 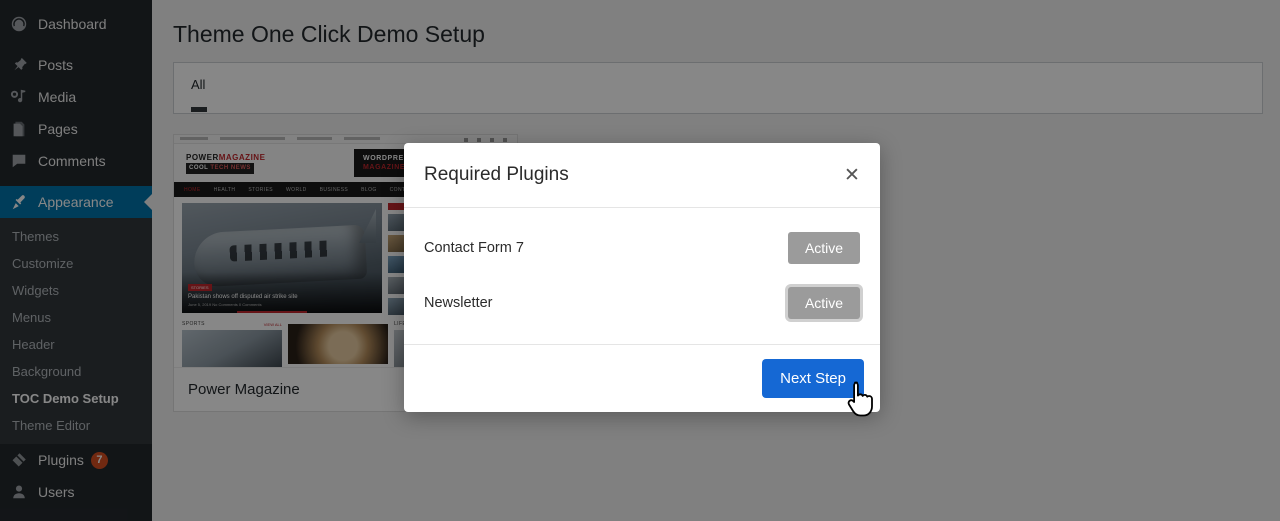 I want to click on modal-title: Required Plugins, so click(x=496, y=174).